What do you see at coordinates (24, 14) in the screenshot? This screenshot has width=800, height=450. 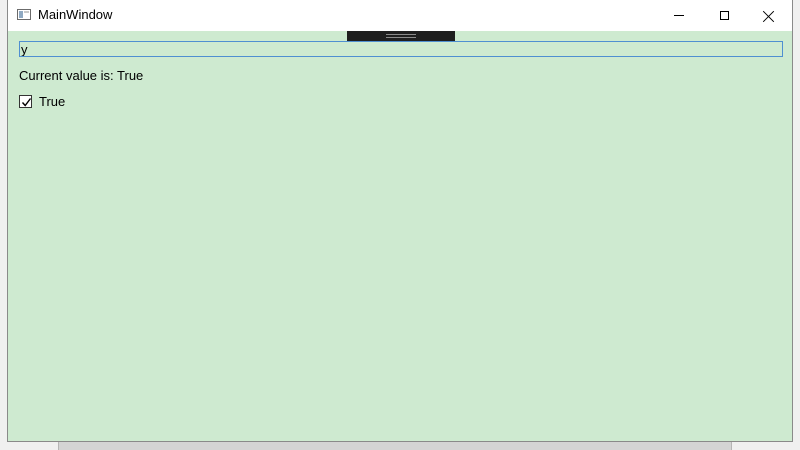 I see `window-app-icon` at bounding box center [24, 14].